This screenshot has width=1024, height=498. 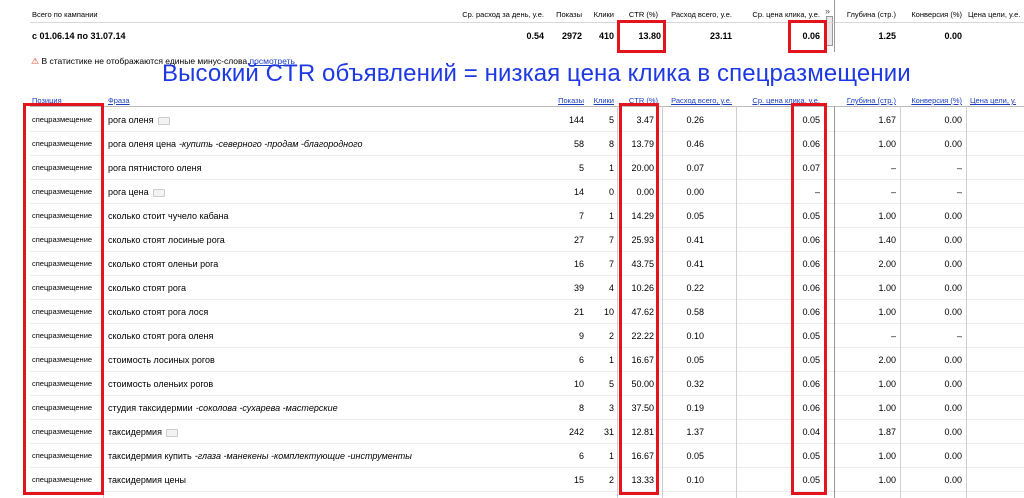 What do you see at coordinates (887, 36) in the screenshot?
I see `summary-depth: 1.25` at bounding box center [887, 36].